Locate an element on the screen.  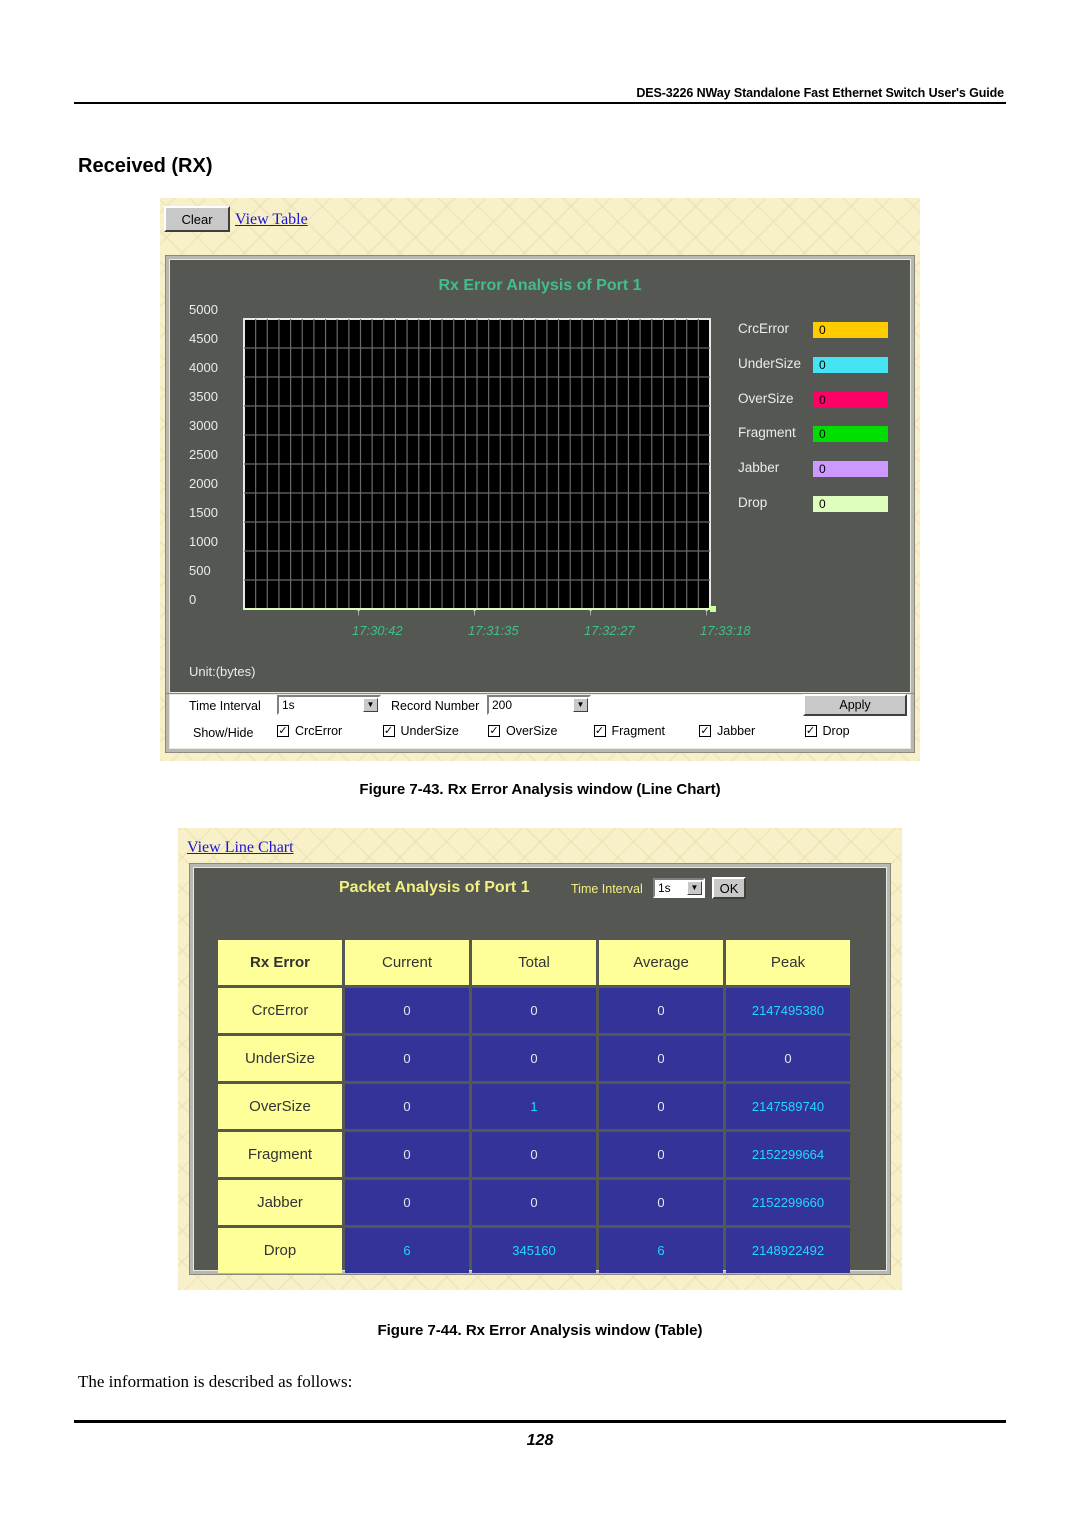
table-row: Fragment 0 0 0 2152299664 is located at coordinates (534, 1154).